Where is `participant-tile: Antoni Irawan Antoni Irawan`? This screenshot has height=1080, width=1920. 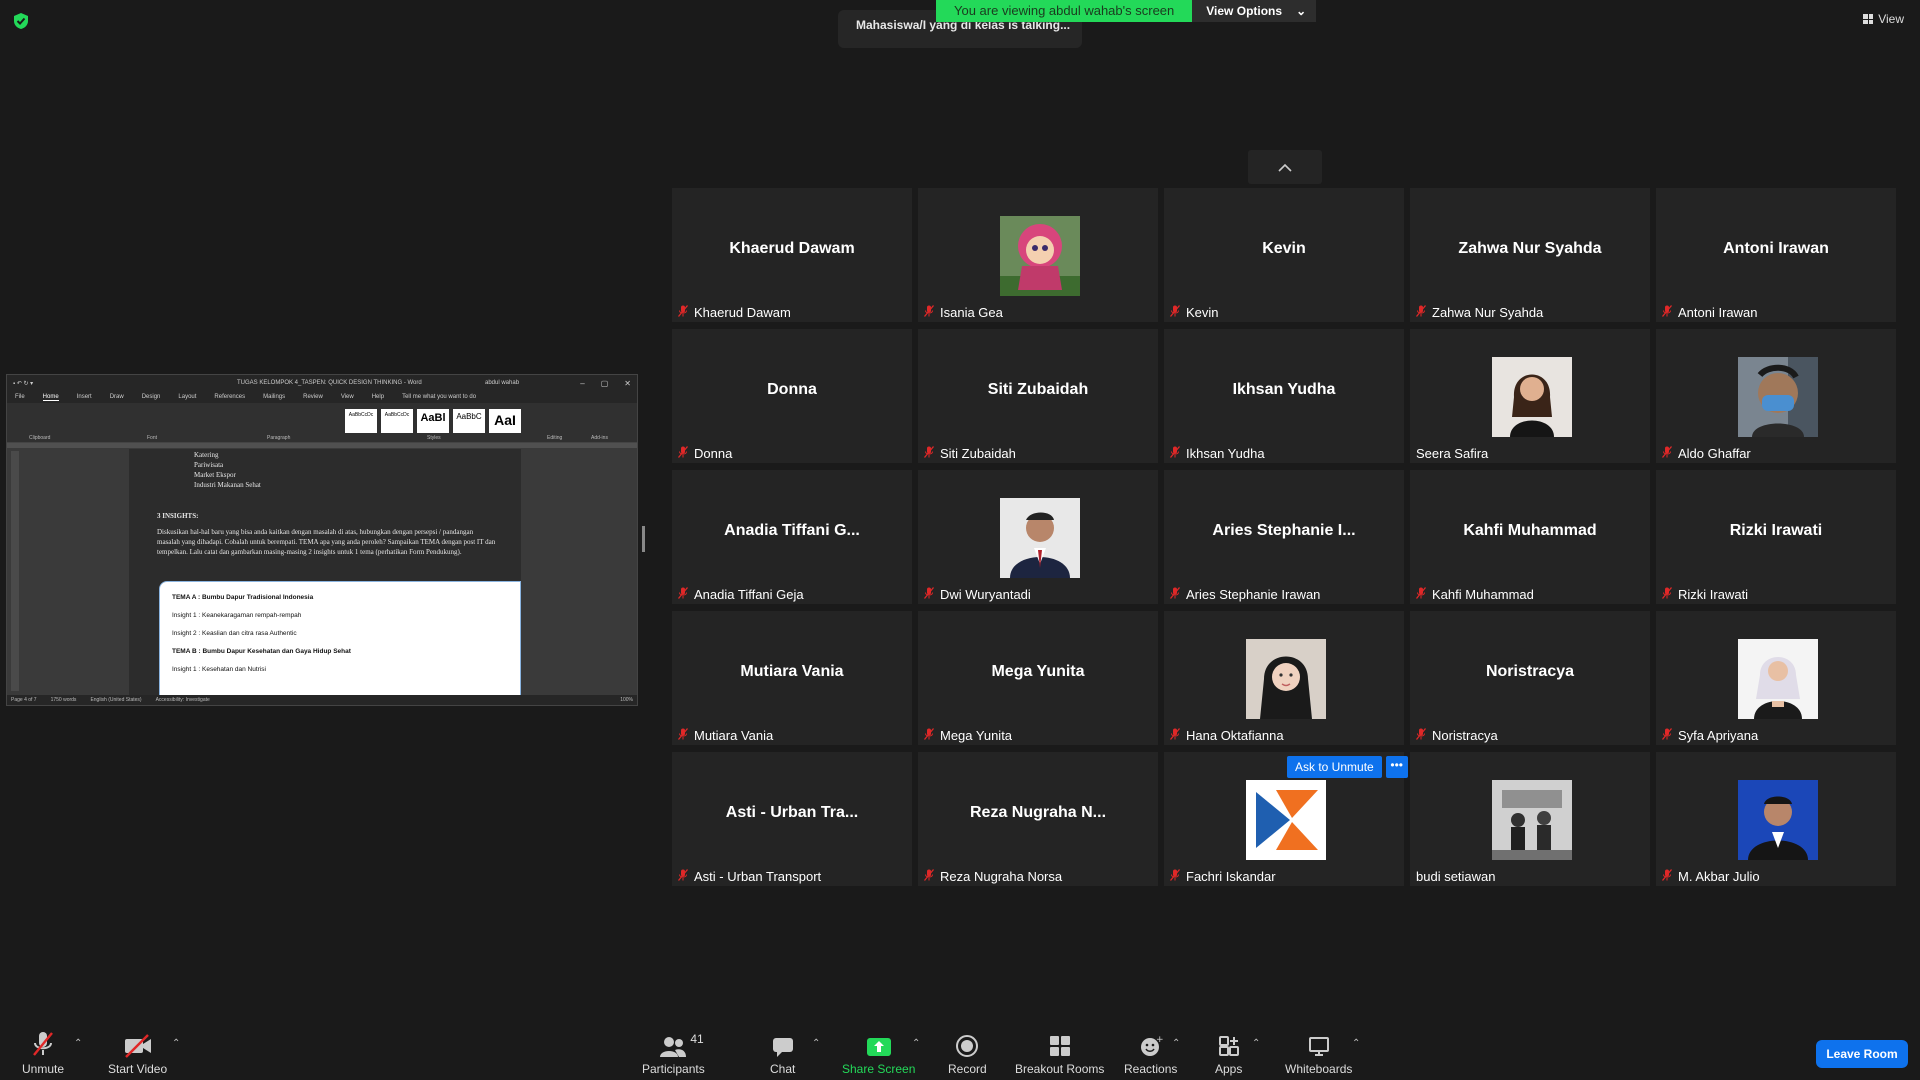 participant-tile: Antoni Irawan Antoni Irawan is located at coordinates (1776, 255).